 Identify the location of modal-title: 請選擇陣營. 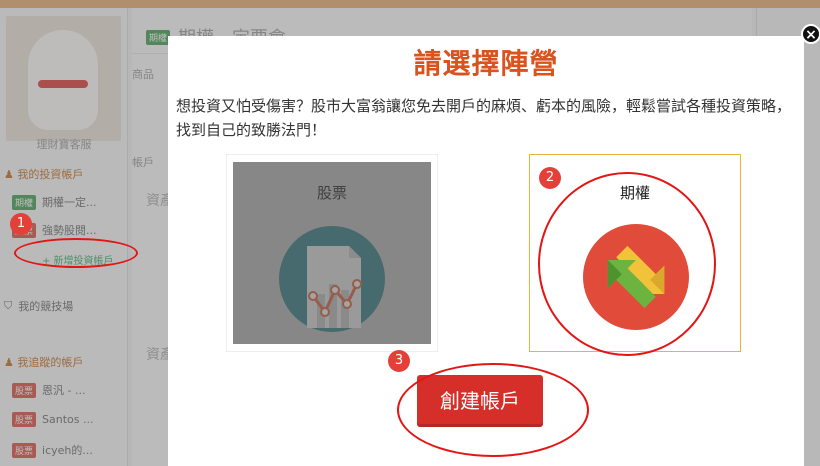
(486, 63).